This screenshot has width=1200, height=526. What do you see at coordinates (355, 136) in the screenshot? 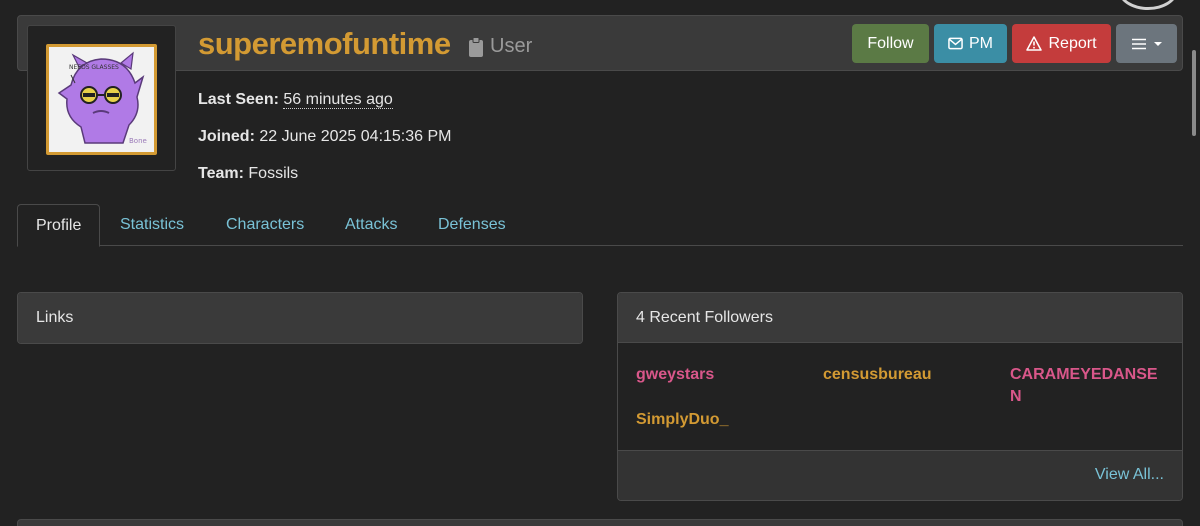
I see `joined-value: 22 June 2025 04:15:36 PM` at bounding box center [355, 136].